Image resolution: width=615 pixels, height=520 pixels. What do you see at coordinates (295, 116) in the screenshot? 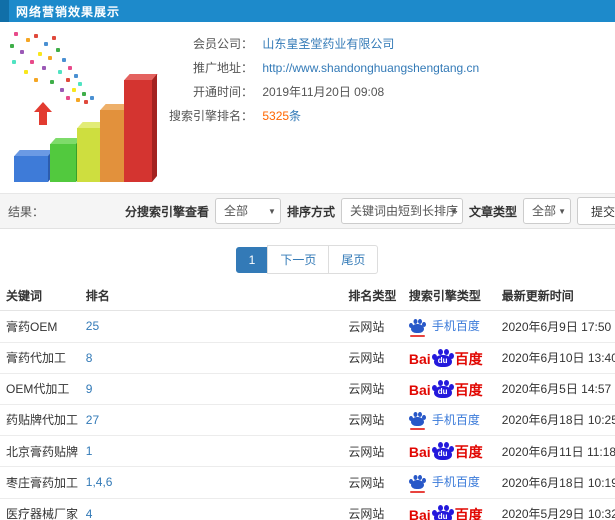
I see `engine-rank-unit: 条` at bounding box center [295, 116].